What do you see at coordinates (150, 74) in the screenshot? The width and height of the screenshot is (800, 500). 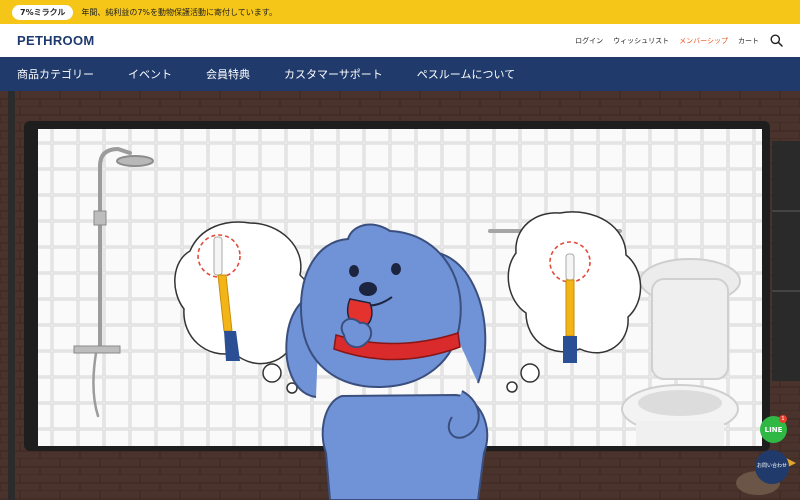 I see `nav-item-events: イベント` at bounding box center [150, 74].